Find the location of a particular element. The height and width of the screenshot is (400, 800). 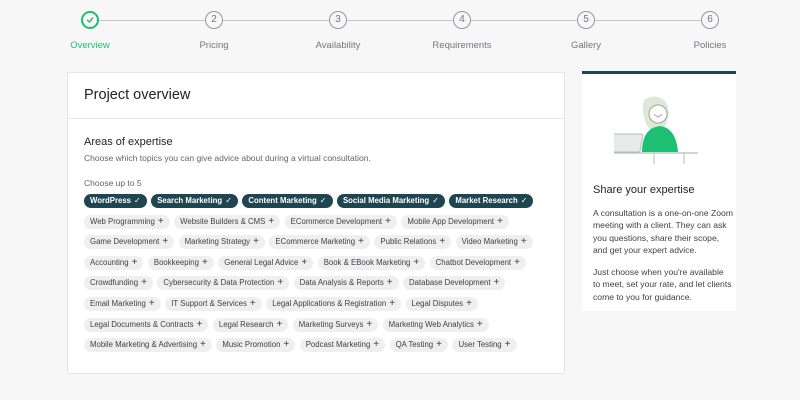

expertise-tag: Email Marketing + is located at coordinates (122, 303).